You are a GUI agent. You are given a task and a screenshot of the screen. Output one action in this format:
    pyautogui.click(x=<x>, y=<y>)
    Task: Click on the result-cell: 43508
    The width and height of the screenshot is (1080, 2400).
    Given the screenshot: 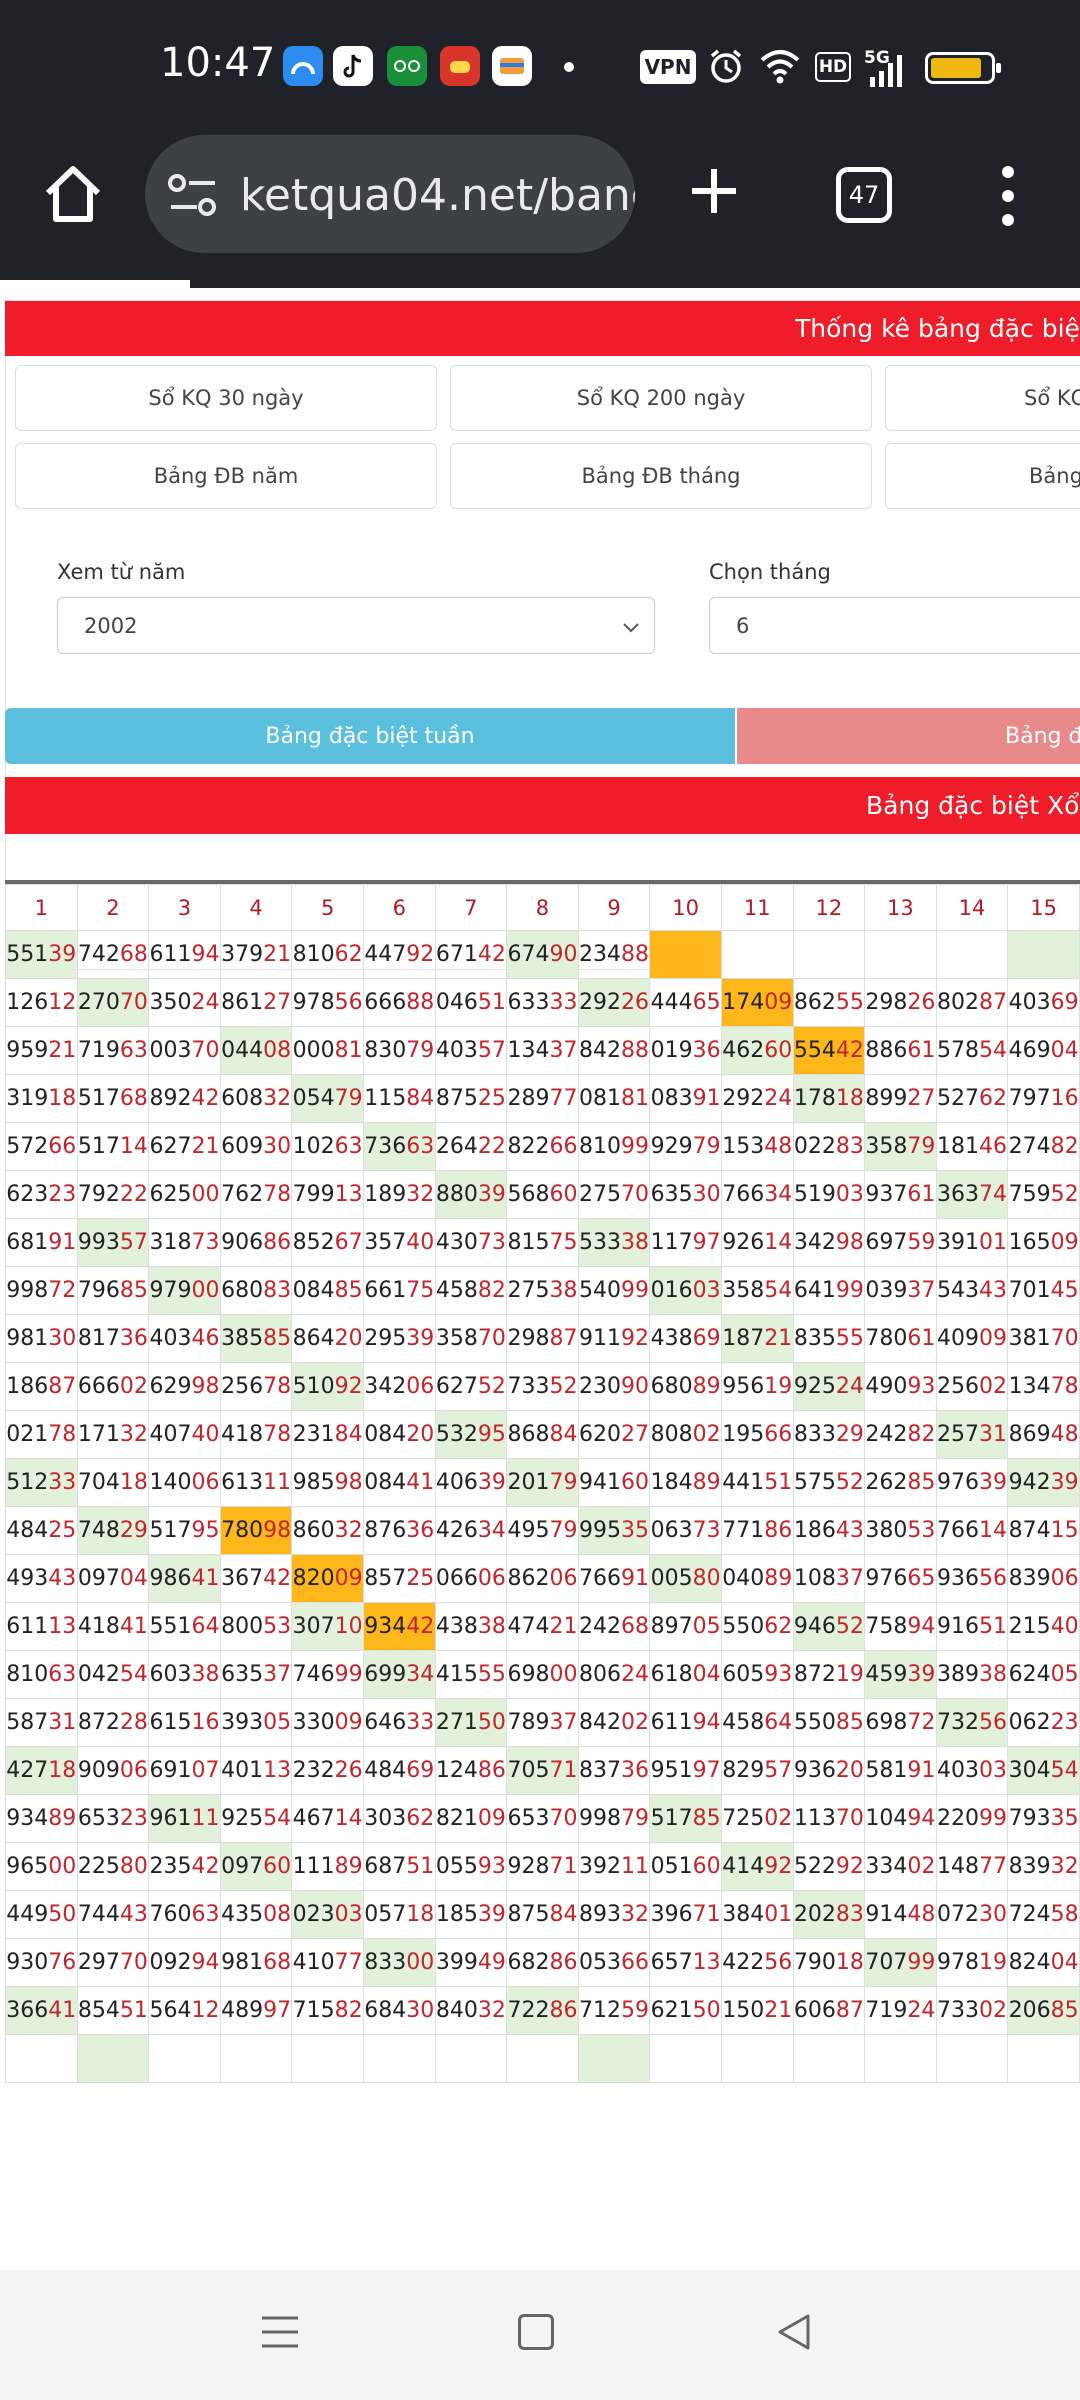 What is the action you would take?
    pyautogui.click(x=256, y=1914)
    